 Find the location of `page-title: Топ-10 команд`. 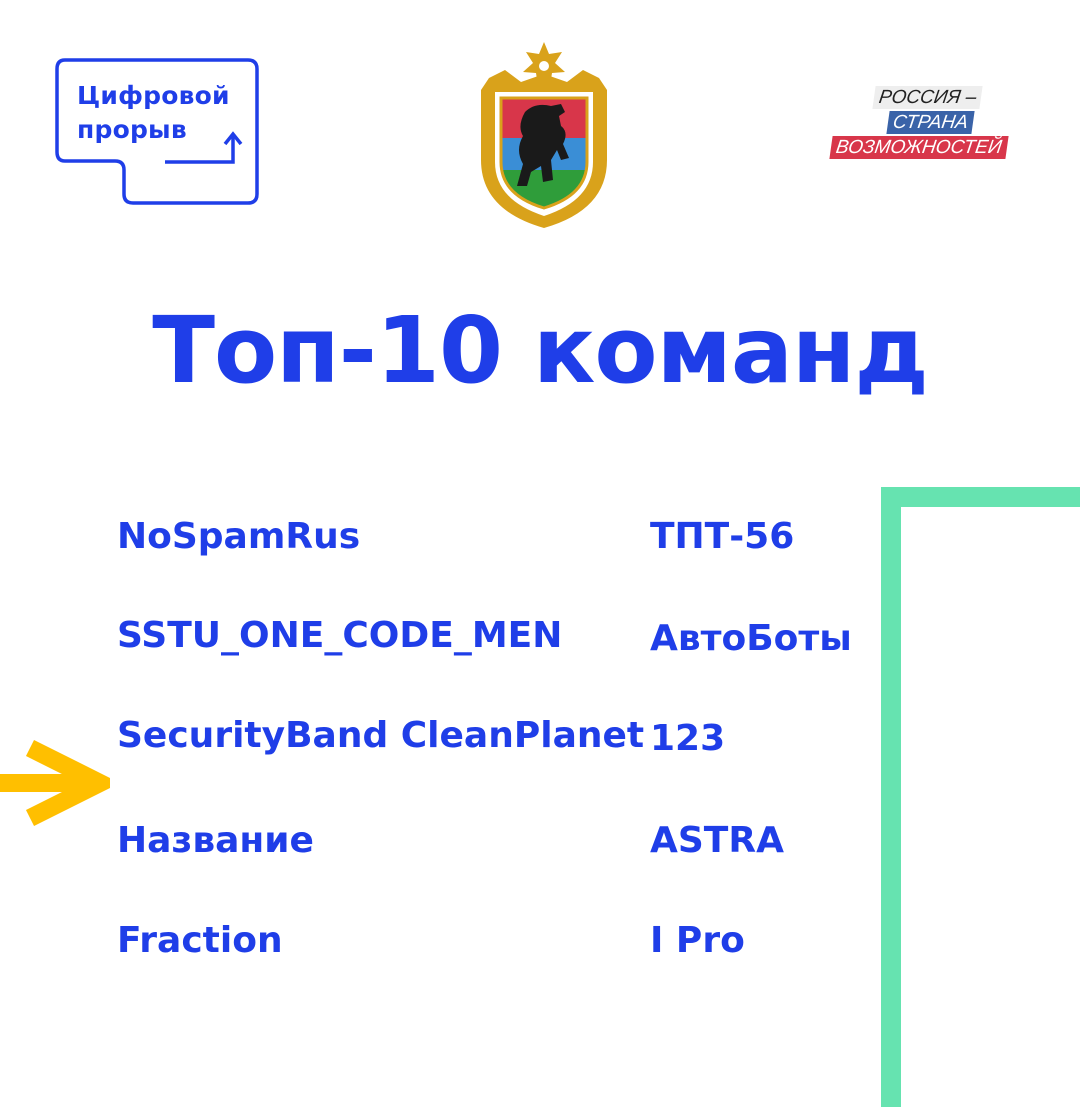

page-title: Топ-10 команд is located at coordinates (540, 350).